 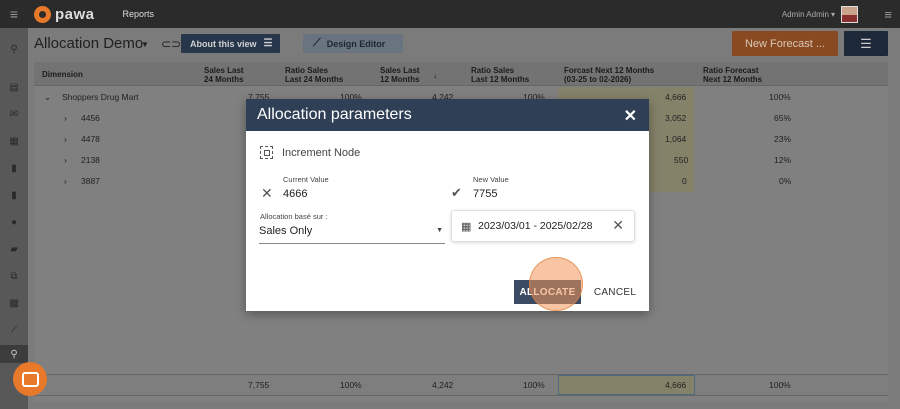 I want to click on clear-date-icon: ✕, so click(x=618, y=225).